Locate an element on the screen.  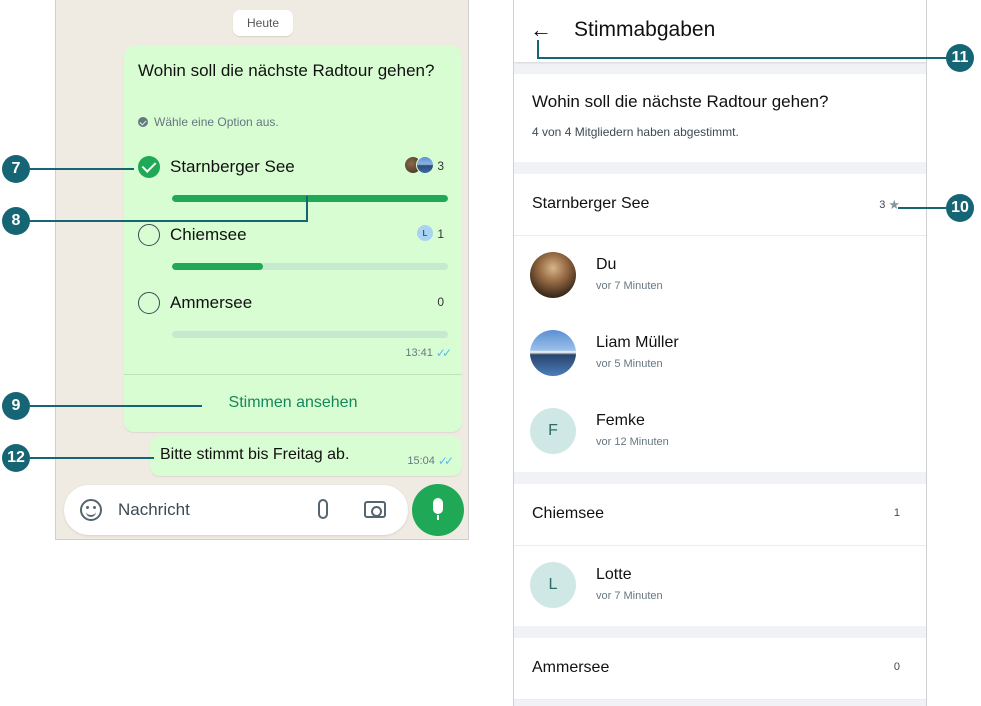
callout-badge-11: 11 is located at coordinates (960, 58).